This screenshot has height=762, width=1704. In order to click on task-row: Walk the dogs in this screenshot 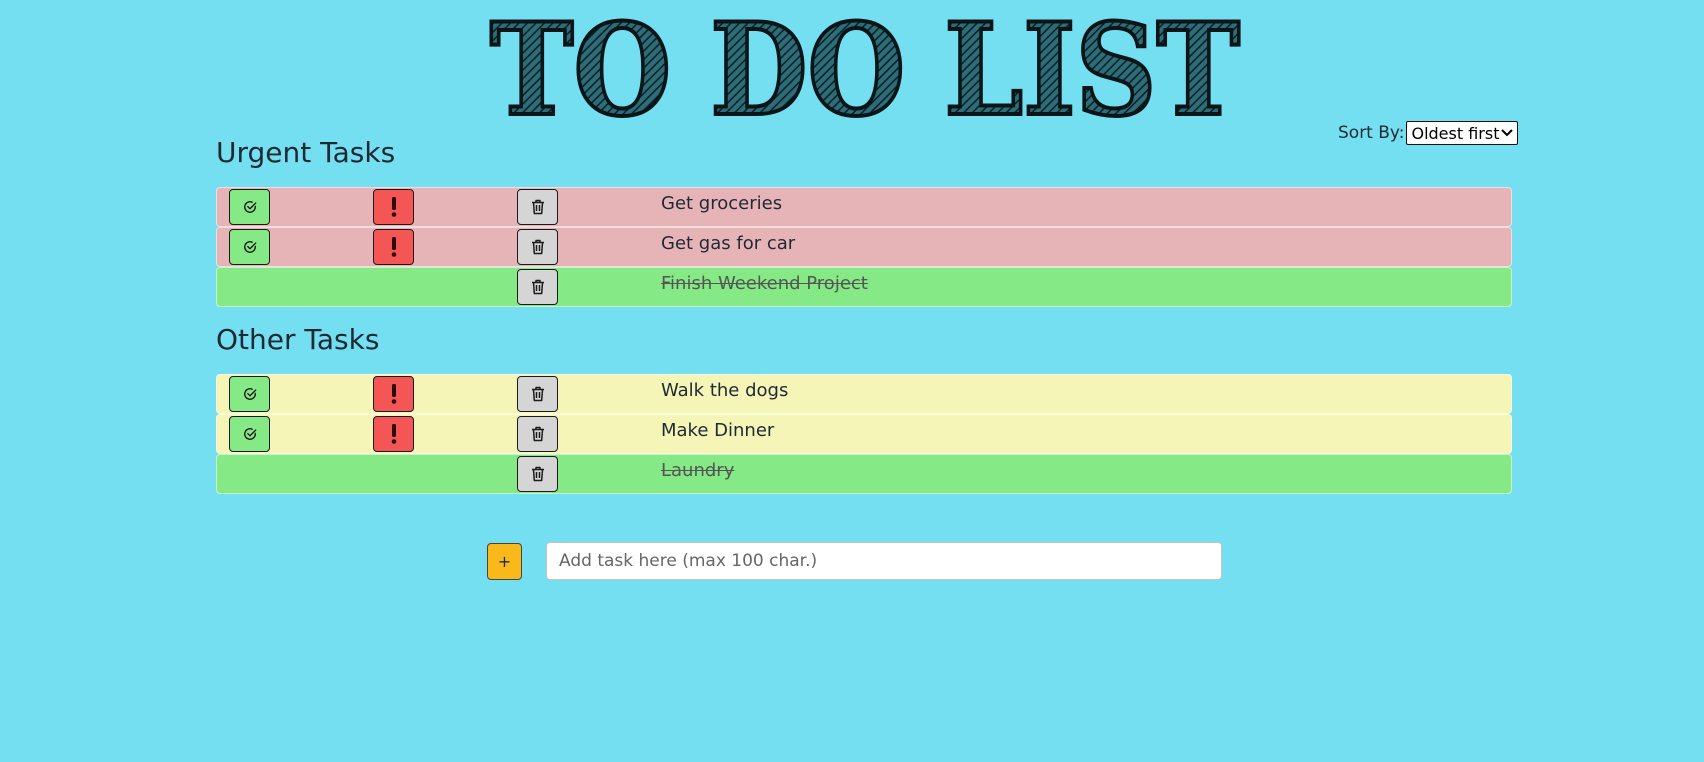, I will do `click(864, 394)`.